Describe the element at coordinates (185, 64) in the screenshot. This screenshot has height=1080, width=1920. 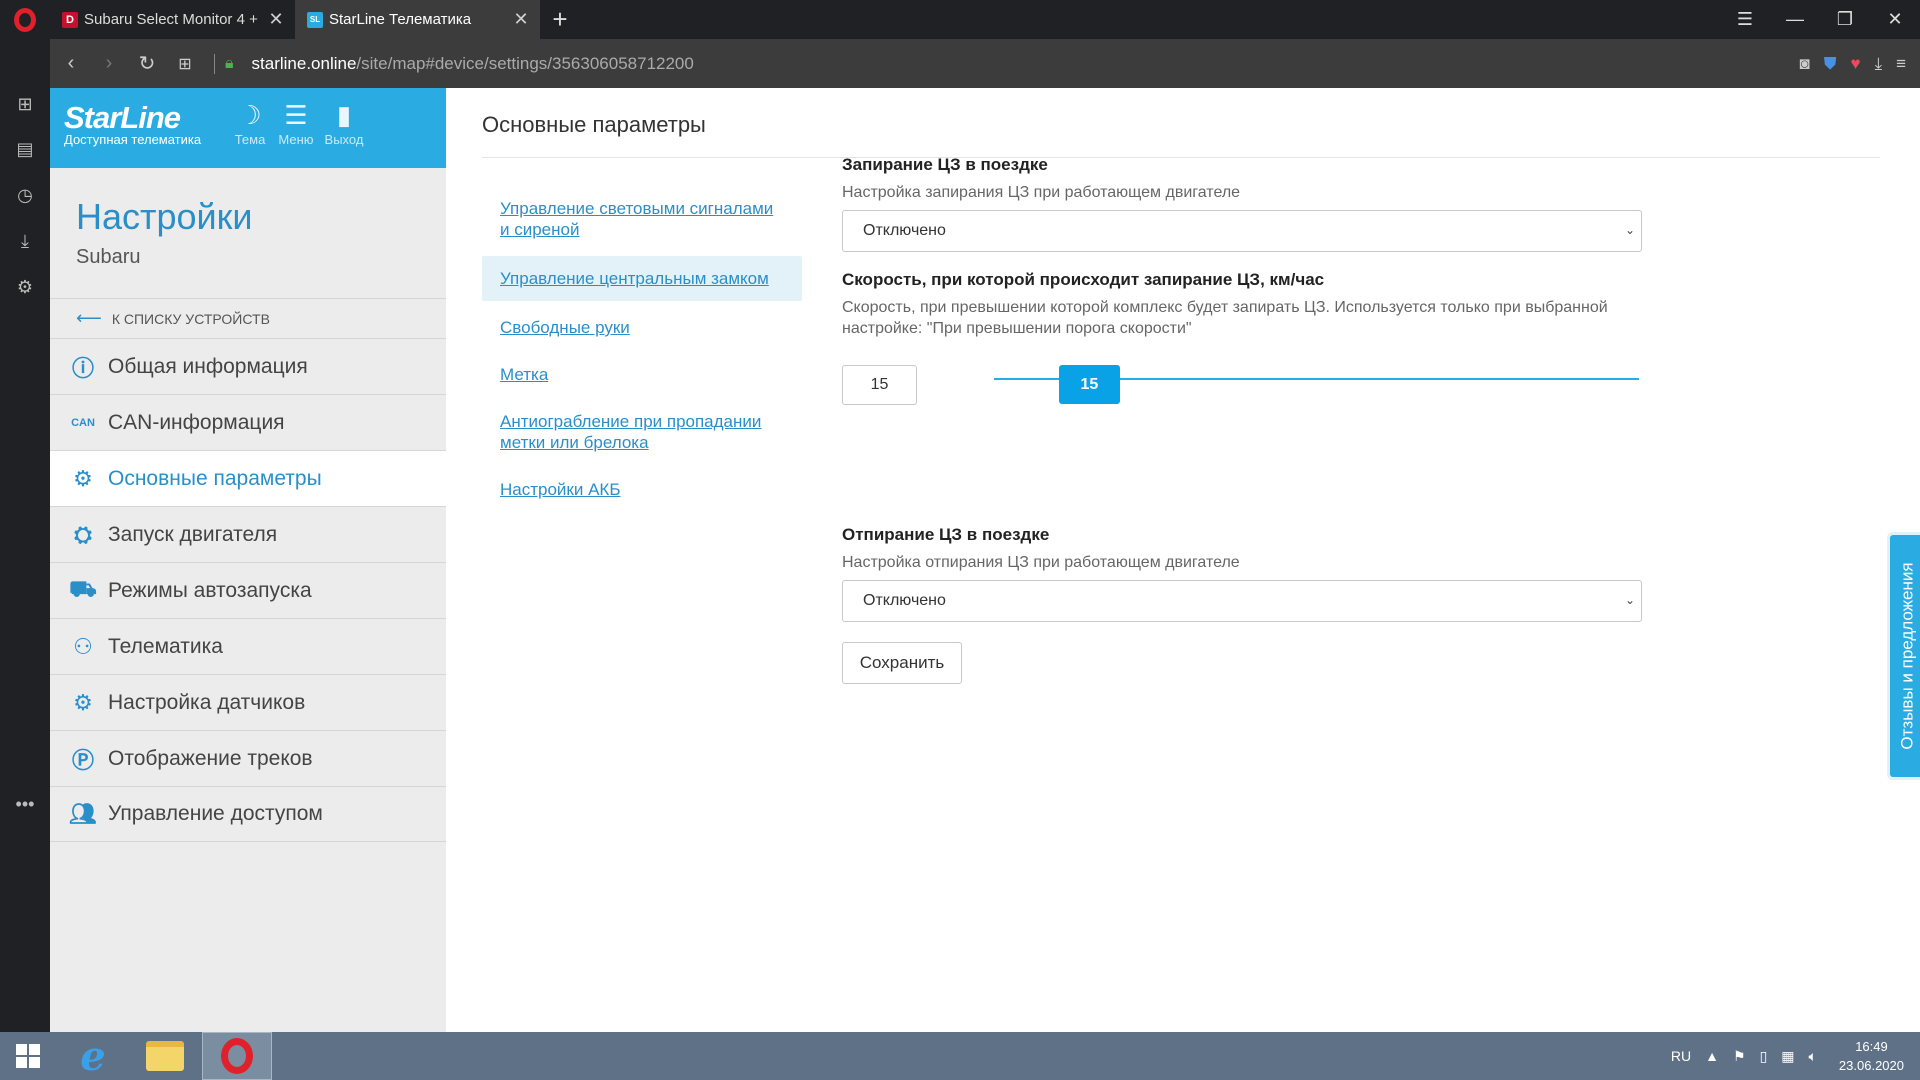
I see `tabs-grid-icon: ⊞` at that location.